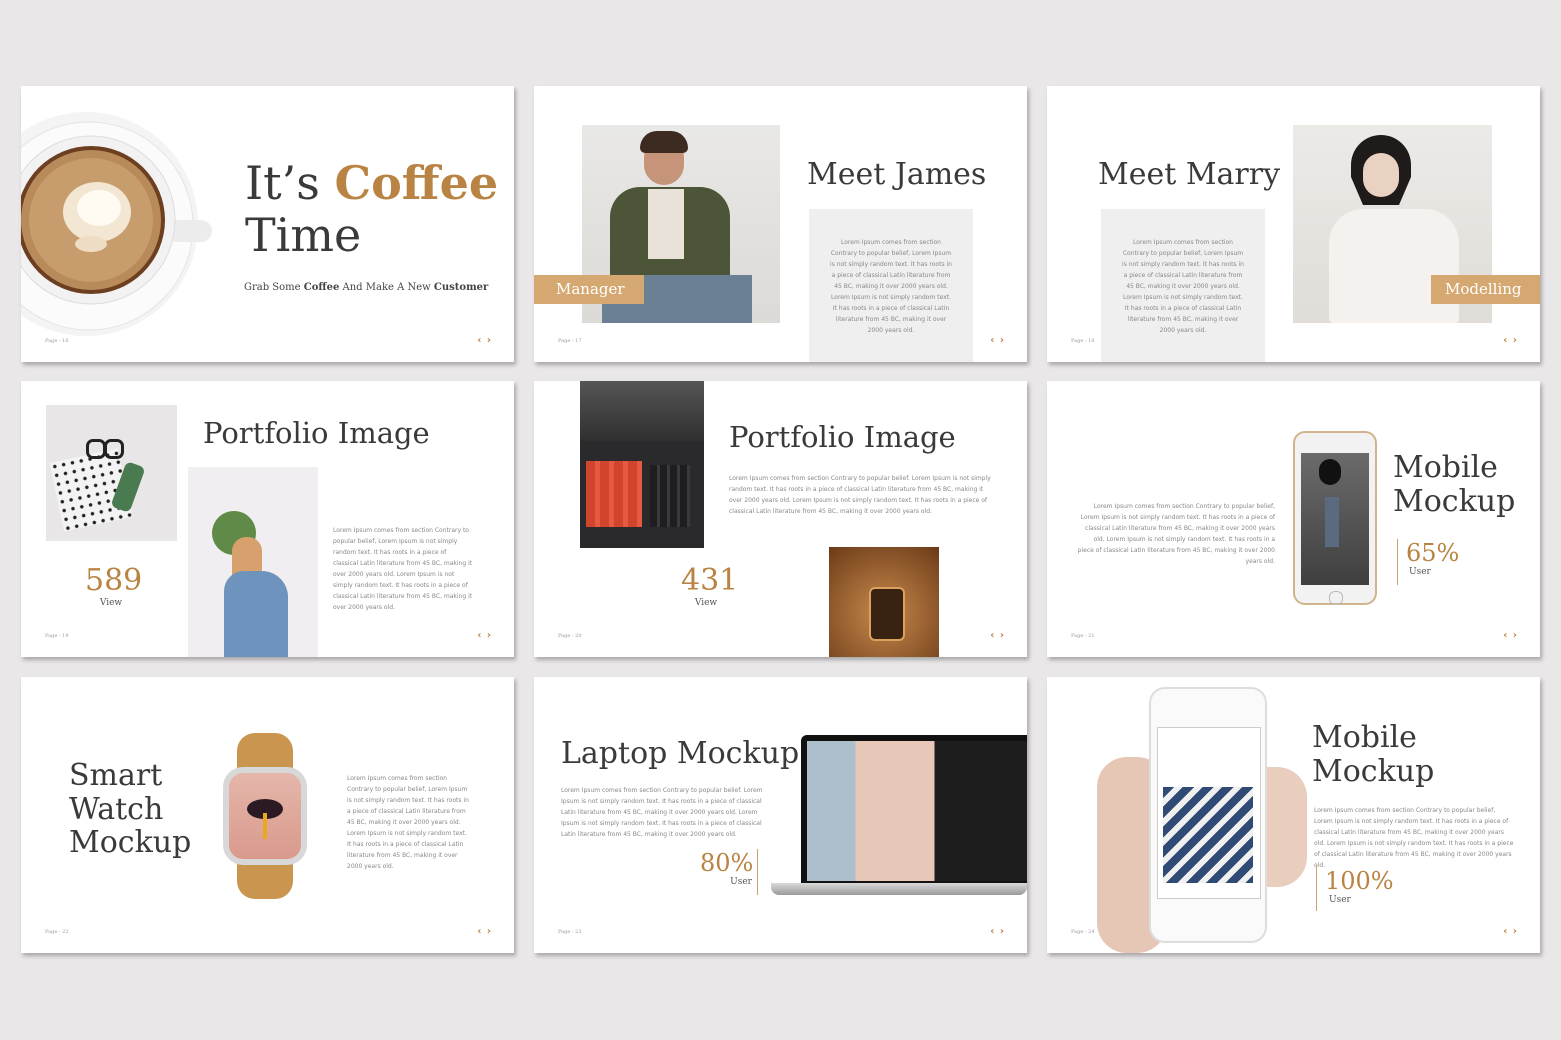 The width and height of the screenshot is (1561, 1040). What do you see at coordinates (1189, 174) in the screenshot?
I see `slide-title: Meet Marry` at bounding box center [1189, 174].